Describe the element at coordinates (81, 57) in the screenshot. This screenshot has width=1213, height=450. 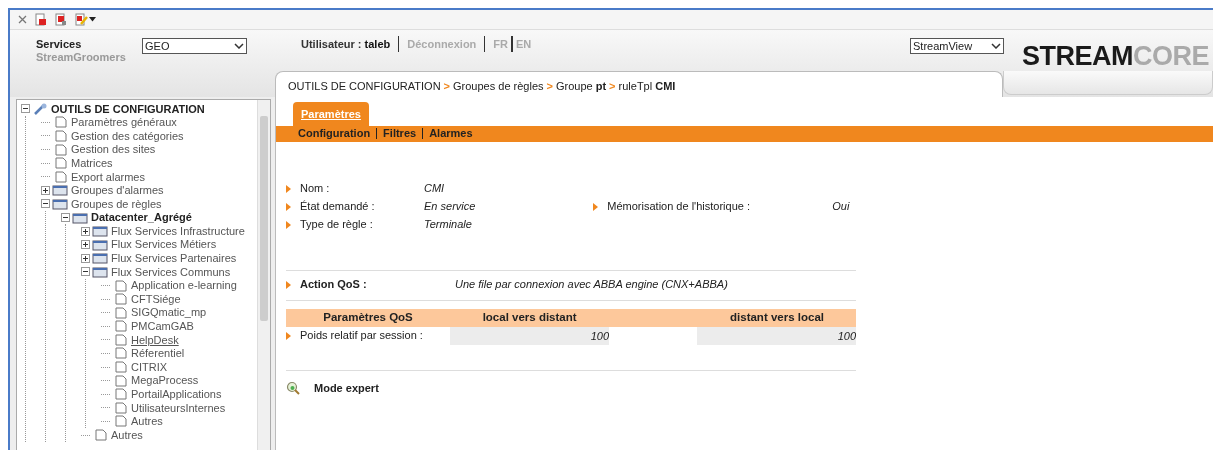
I see `services-subtitle: StreamGroomers` at that location.